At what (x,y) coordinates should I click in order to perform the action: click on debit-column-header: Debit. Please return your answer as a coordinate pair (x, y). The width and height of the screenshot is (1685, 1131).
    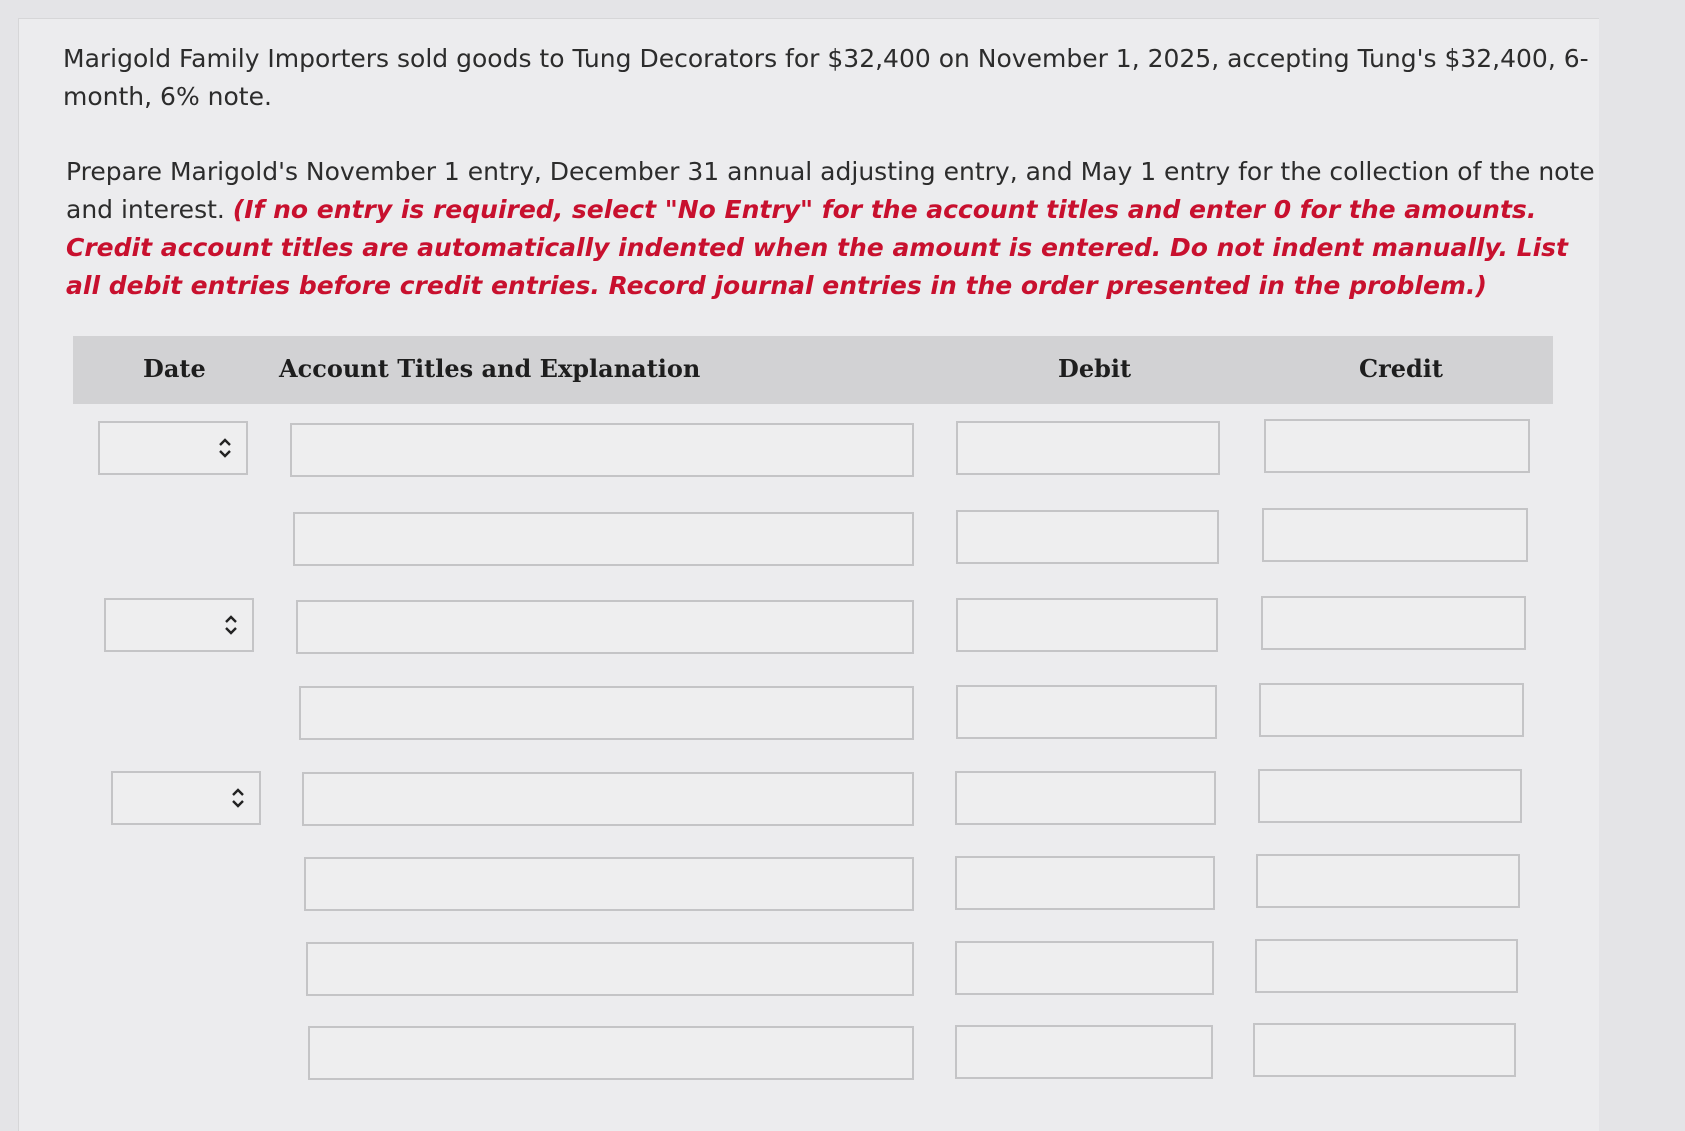
    Looking at the image, I should click on (1095, 368).